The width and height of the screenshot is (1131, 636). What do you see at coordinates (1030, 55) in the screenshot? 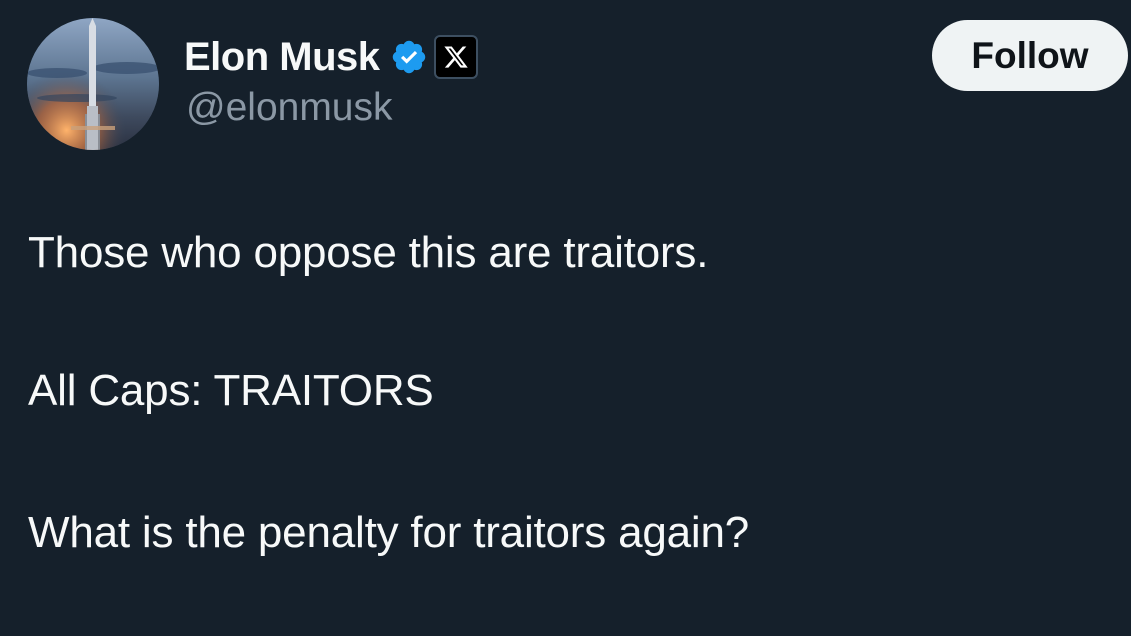
I see `follow-button: Follow` at bounding box center [1030, 55].